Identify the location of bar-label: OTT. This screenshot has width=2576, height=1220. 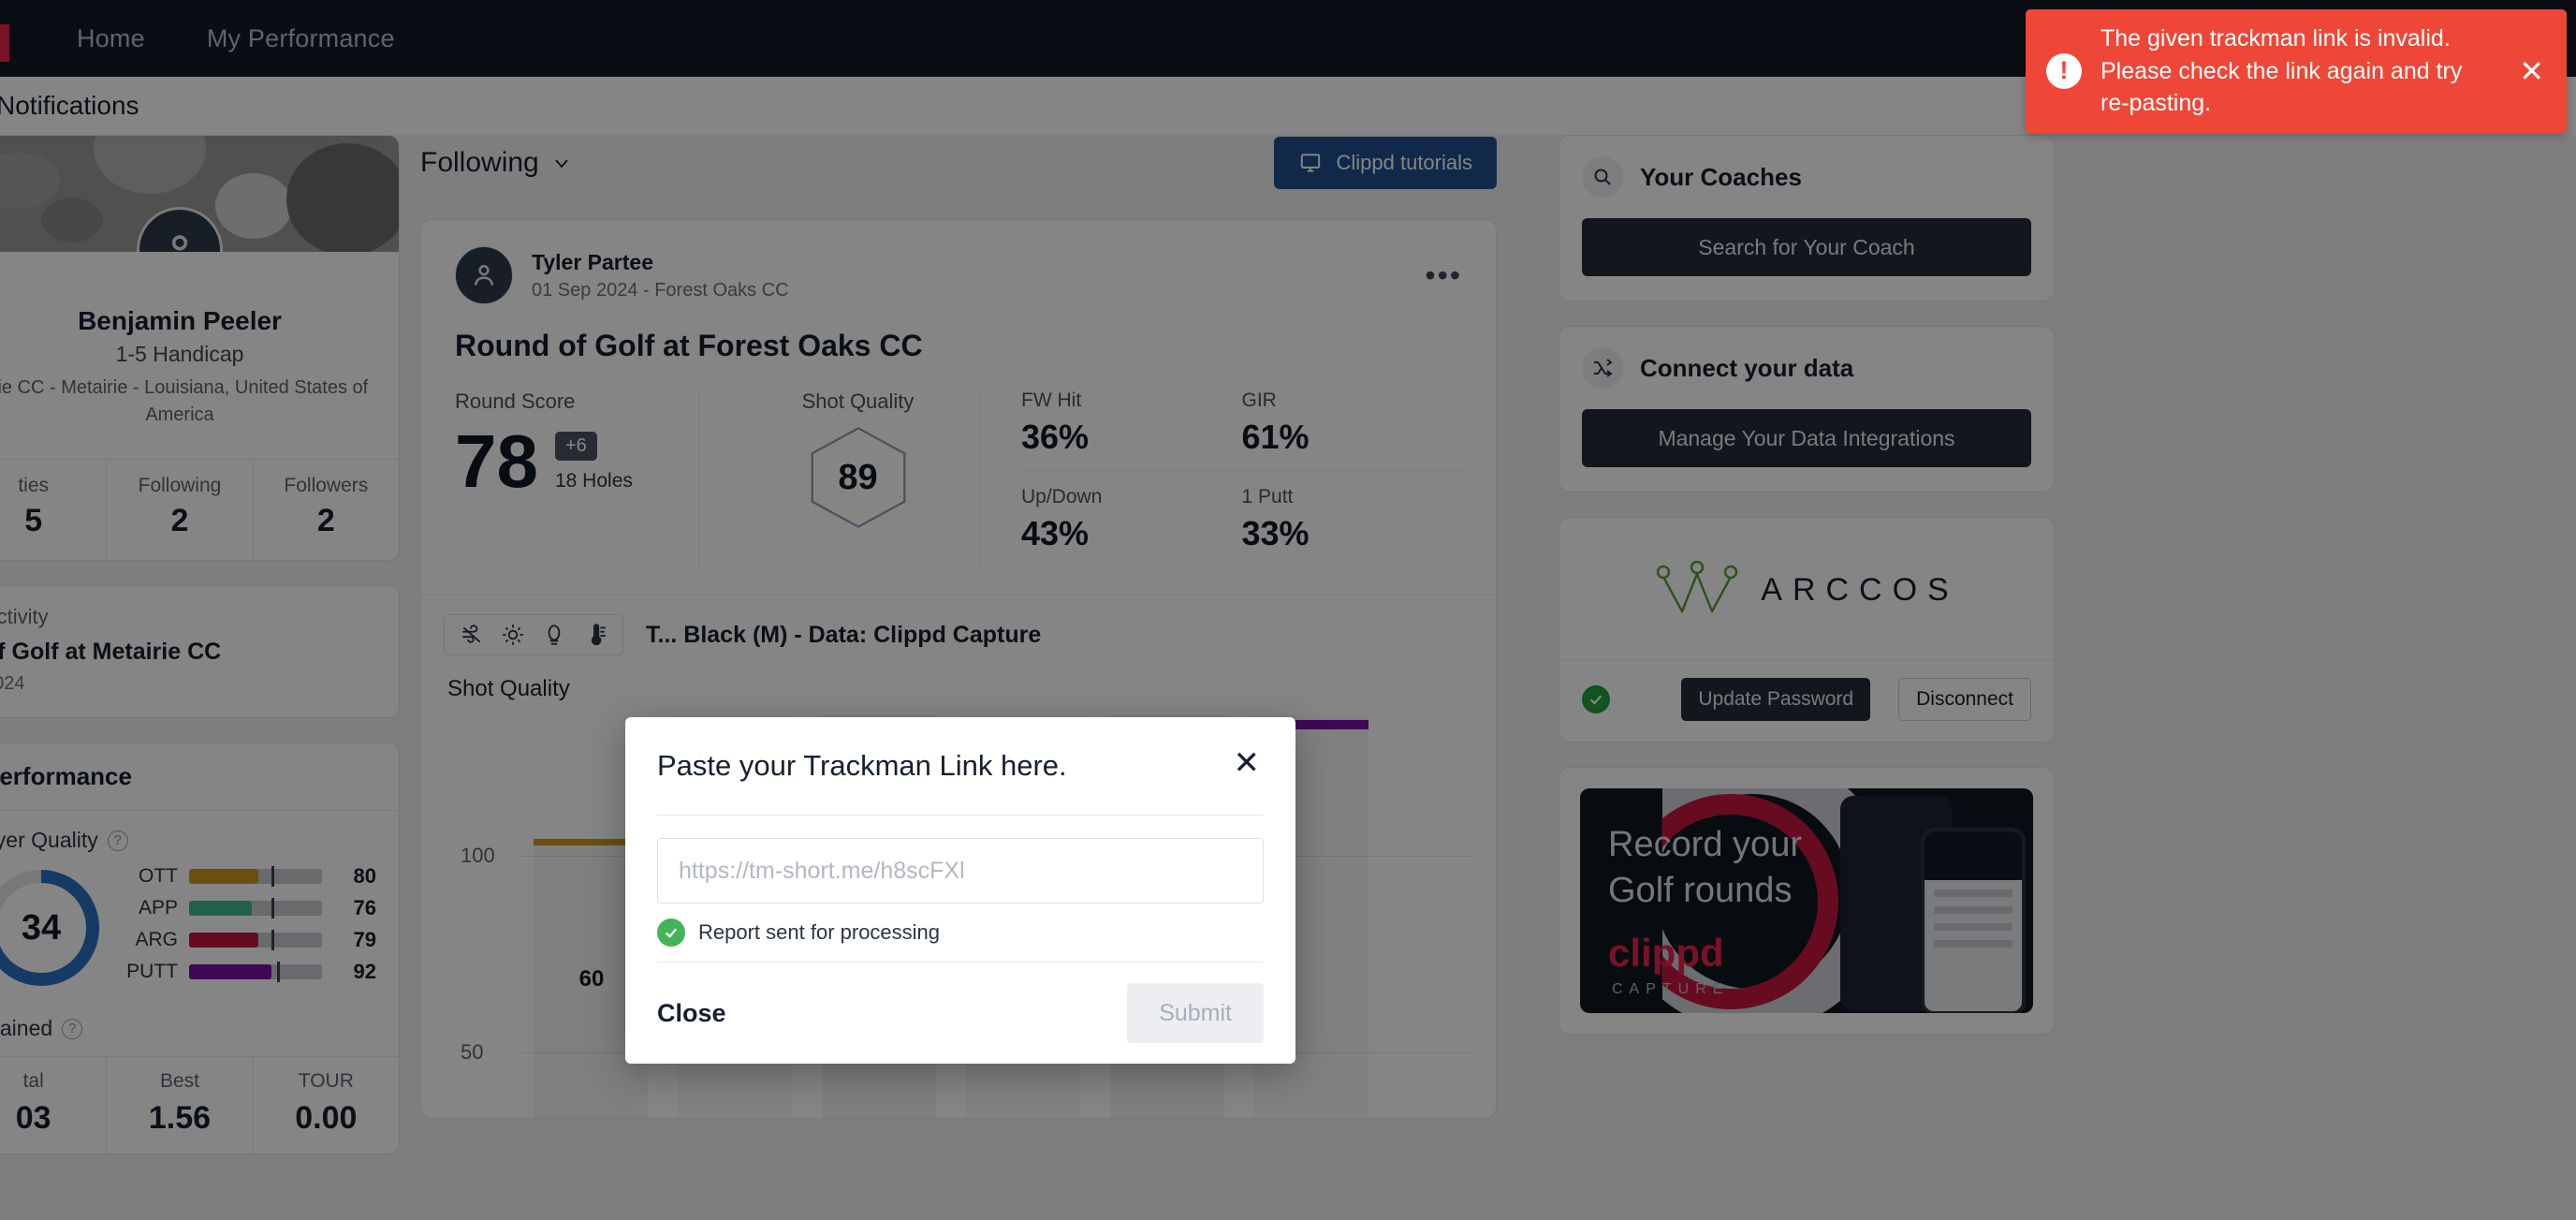
(158, 876).